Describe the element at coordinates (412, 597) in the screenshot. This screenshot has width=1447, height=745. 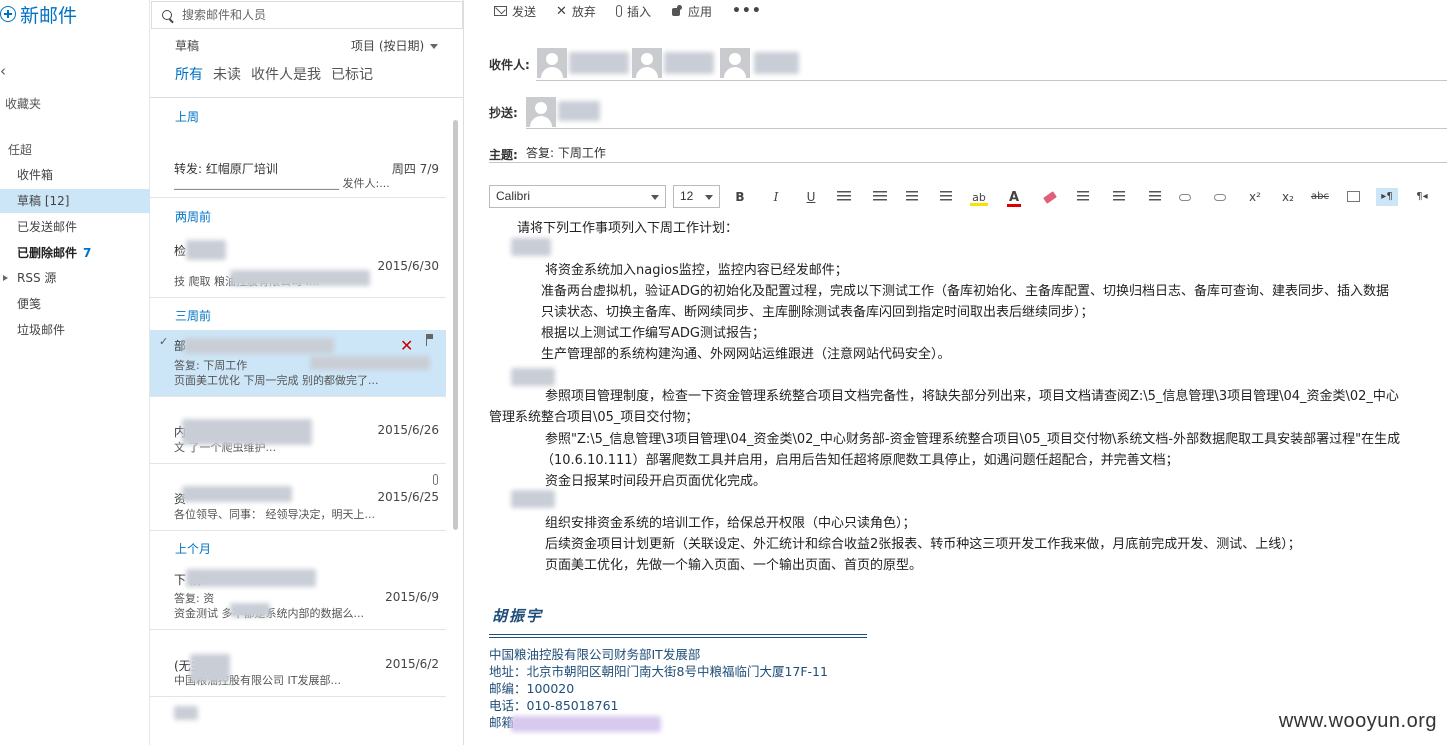
I see `message-date: 2015/6/9` at that location.